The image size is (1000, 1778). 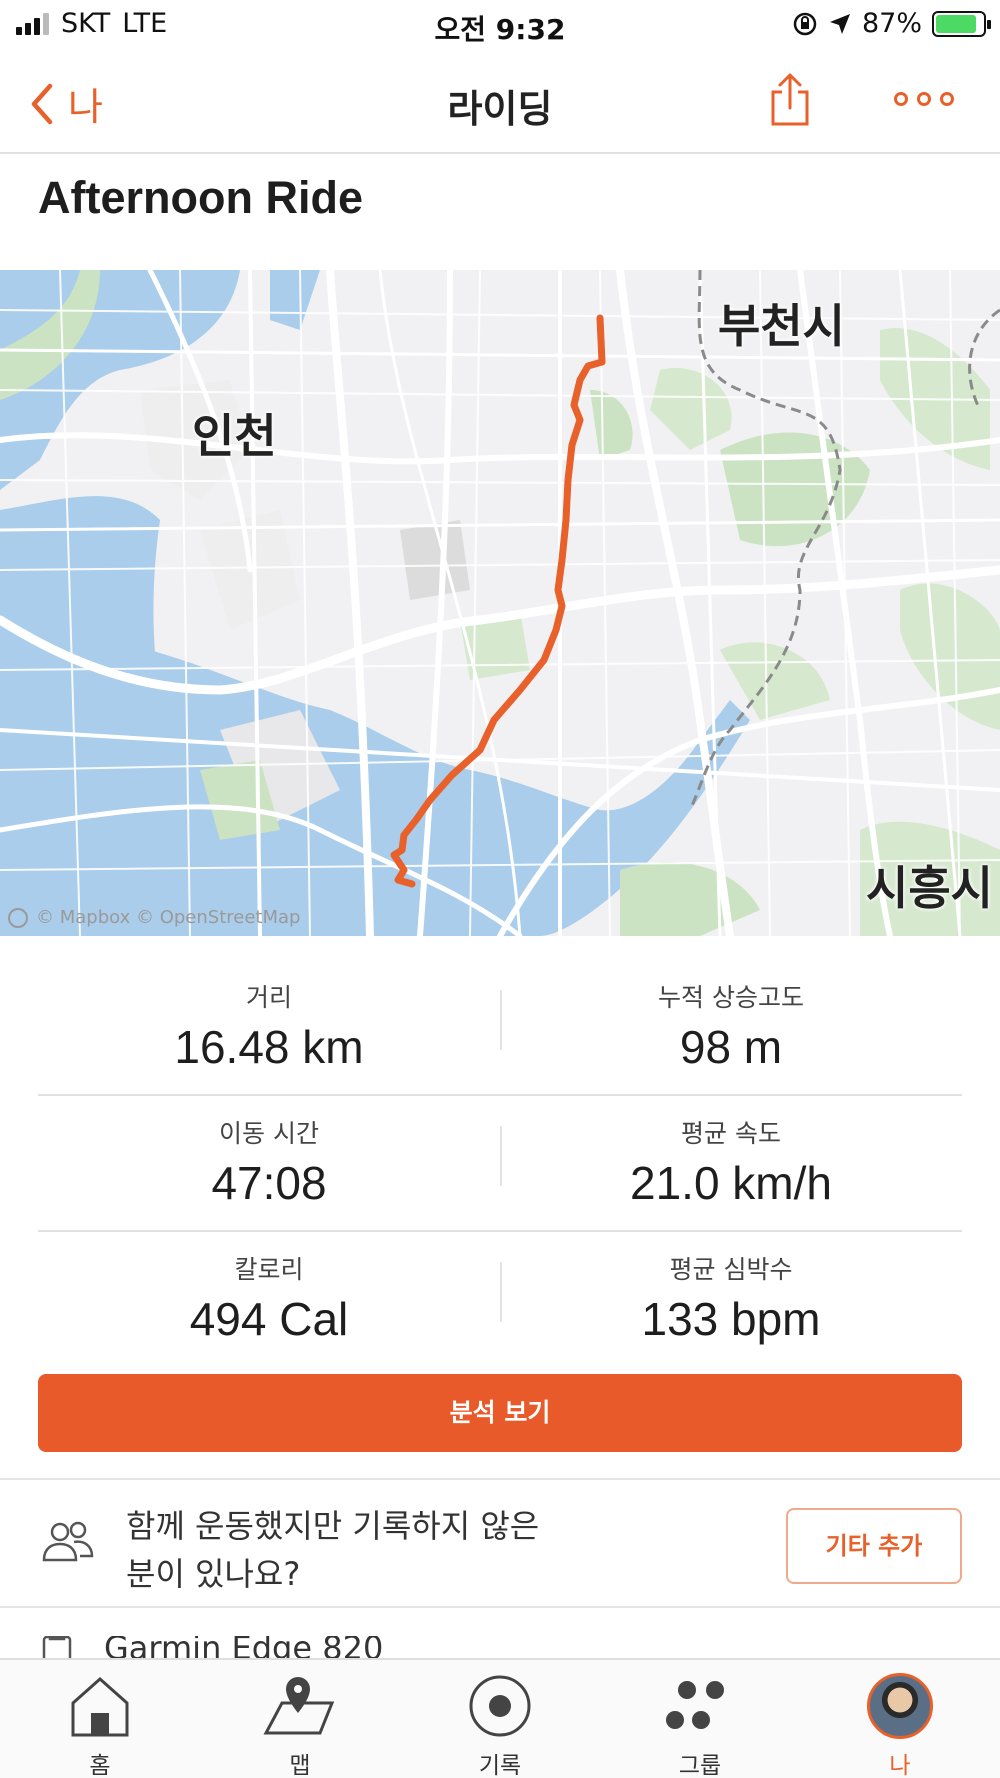 I want to click on tab-bar: 홈 맵 기록 그룹 나, so click(x=500, y=1718).